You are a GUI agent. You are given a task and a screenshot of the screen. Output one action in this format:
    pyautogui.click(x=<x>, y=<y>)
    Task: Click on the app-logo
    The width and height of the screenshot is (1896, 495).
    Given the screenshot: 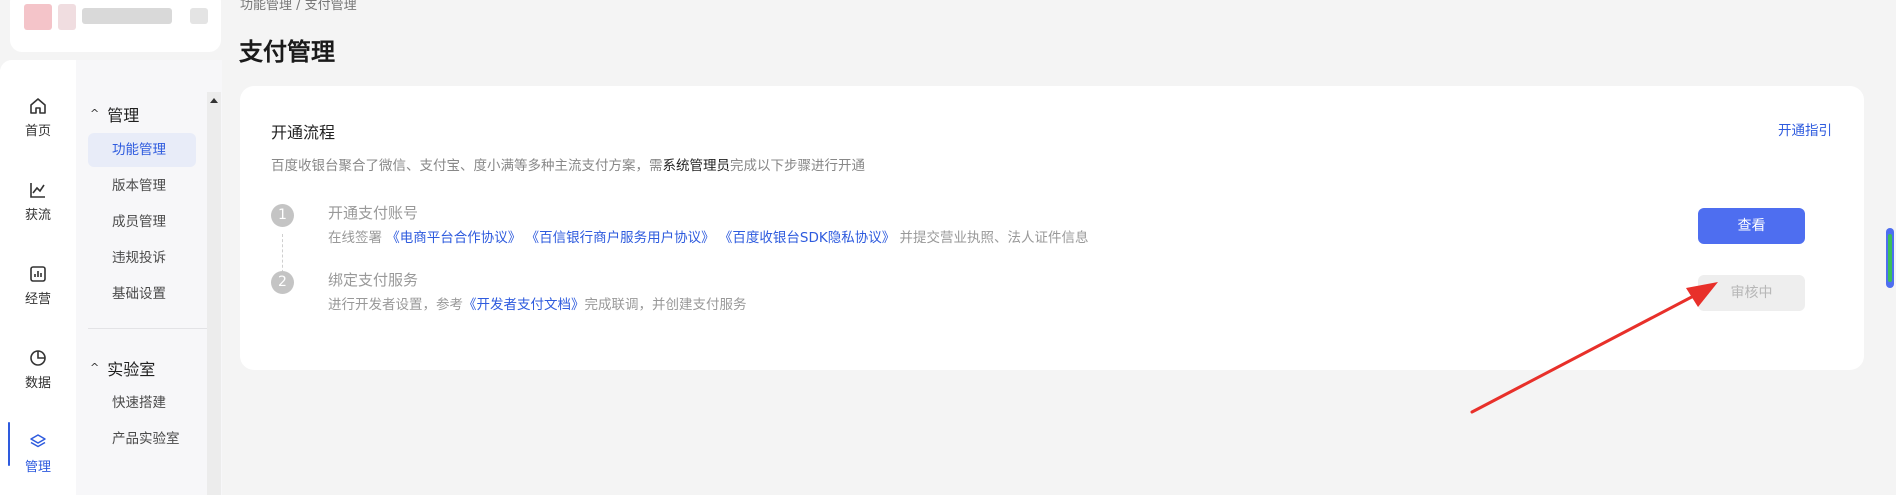 What is the action you would take?
    pyautogui.click(x=115, y=26)
    